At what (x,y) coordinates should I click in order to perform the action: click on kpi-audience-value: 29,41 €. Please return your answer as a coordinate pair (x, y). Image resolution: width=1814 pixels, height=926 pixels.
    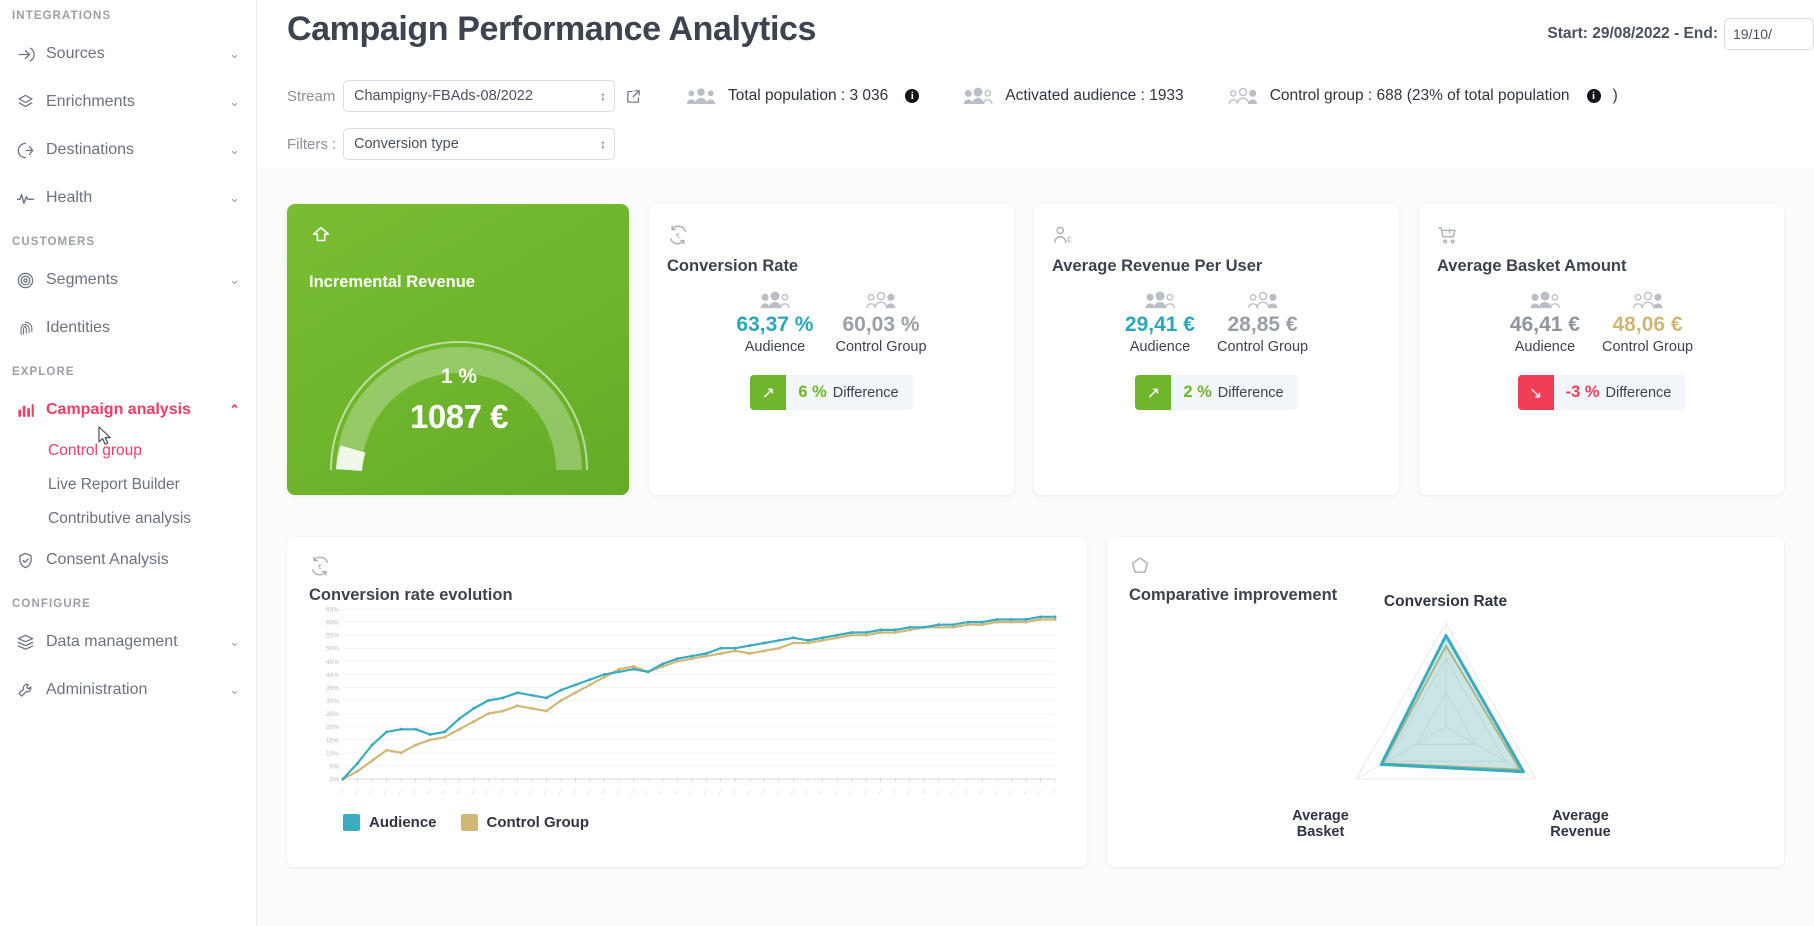
    Looking at the image, I should click on (1159, 324).